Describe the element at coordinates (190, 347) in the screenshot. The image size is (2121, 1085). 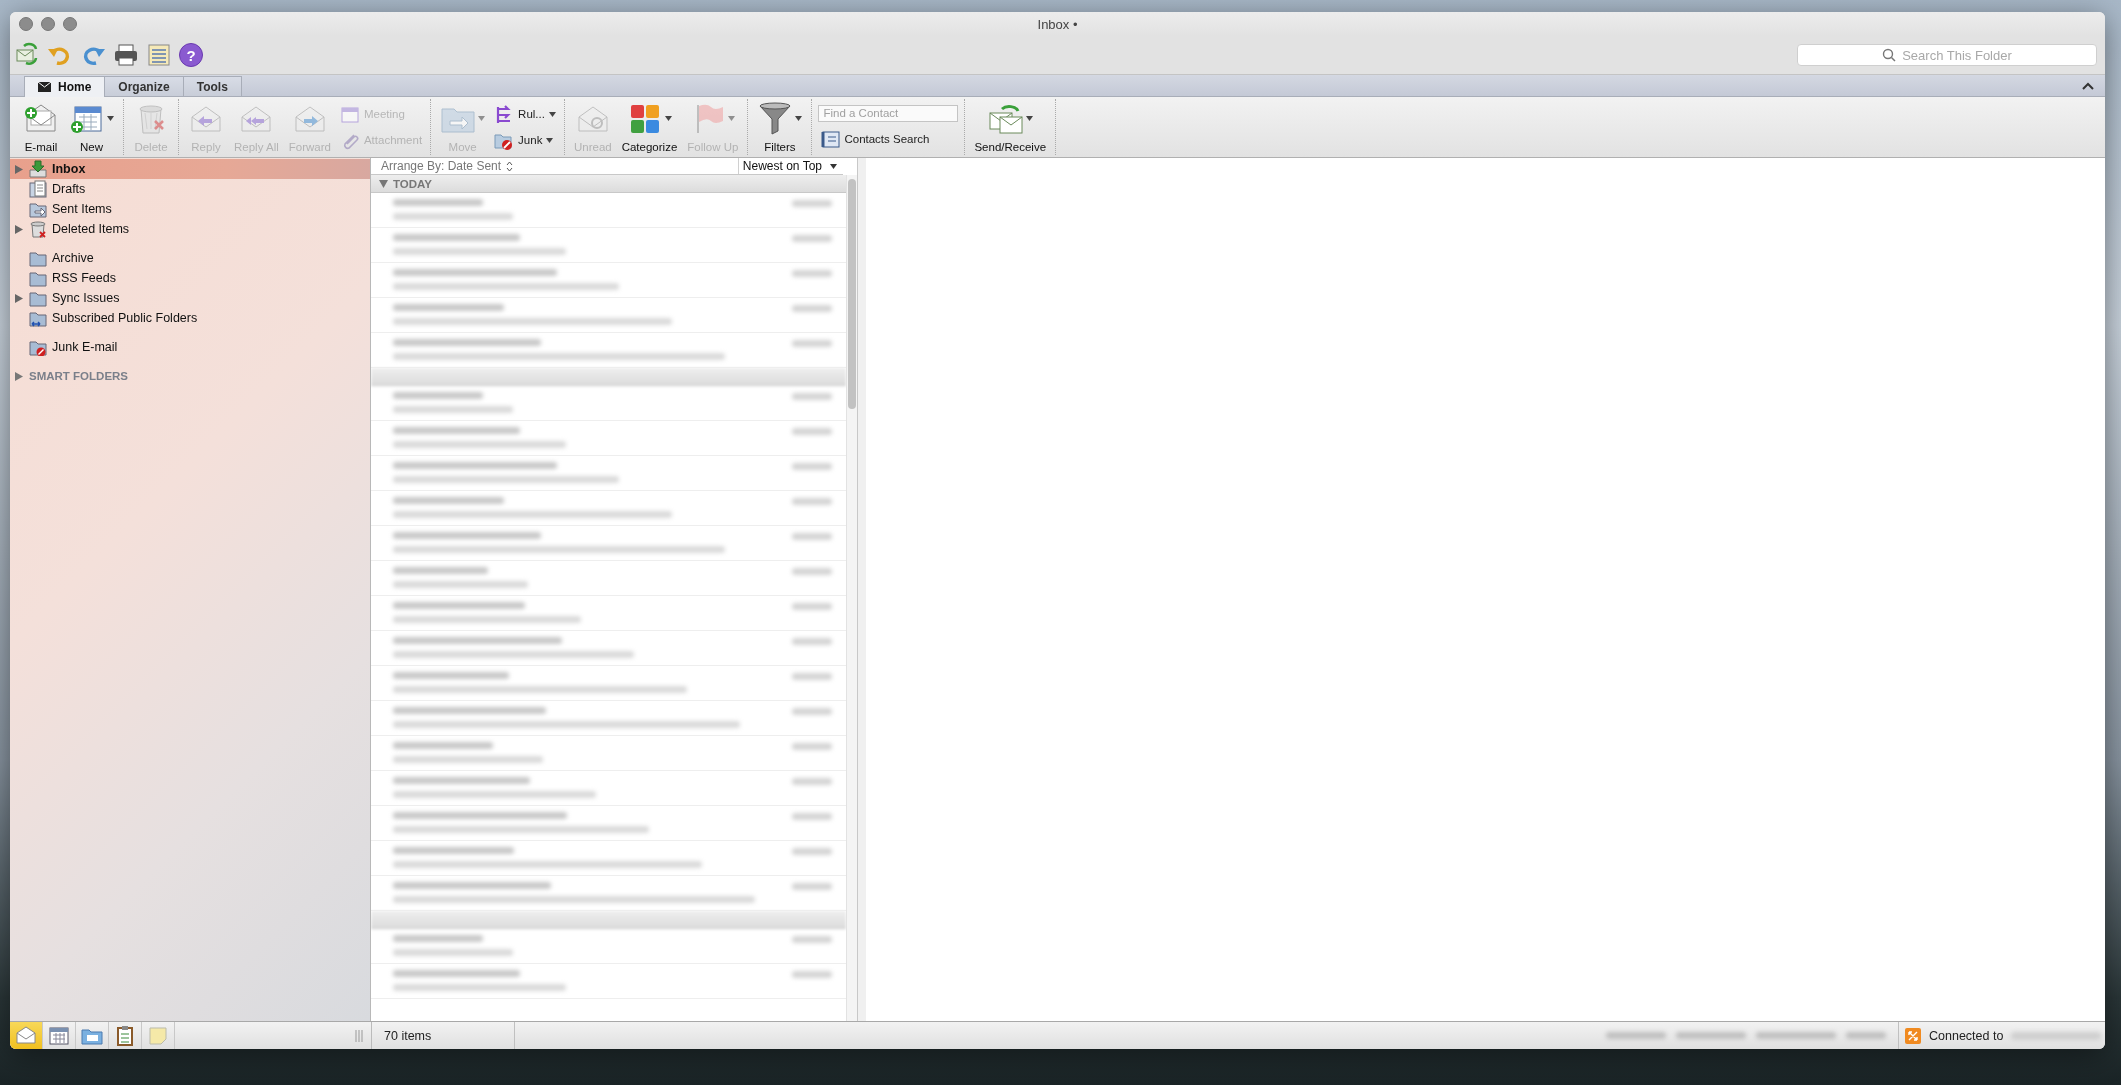
I see `folder-item: Junk E-mail` at that location.